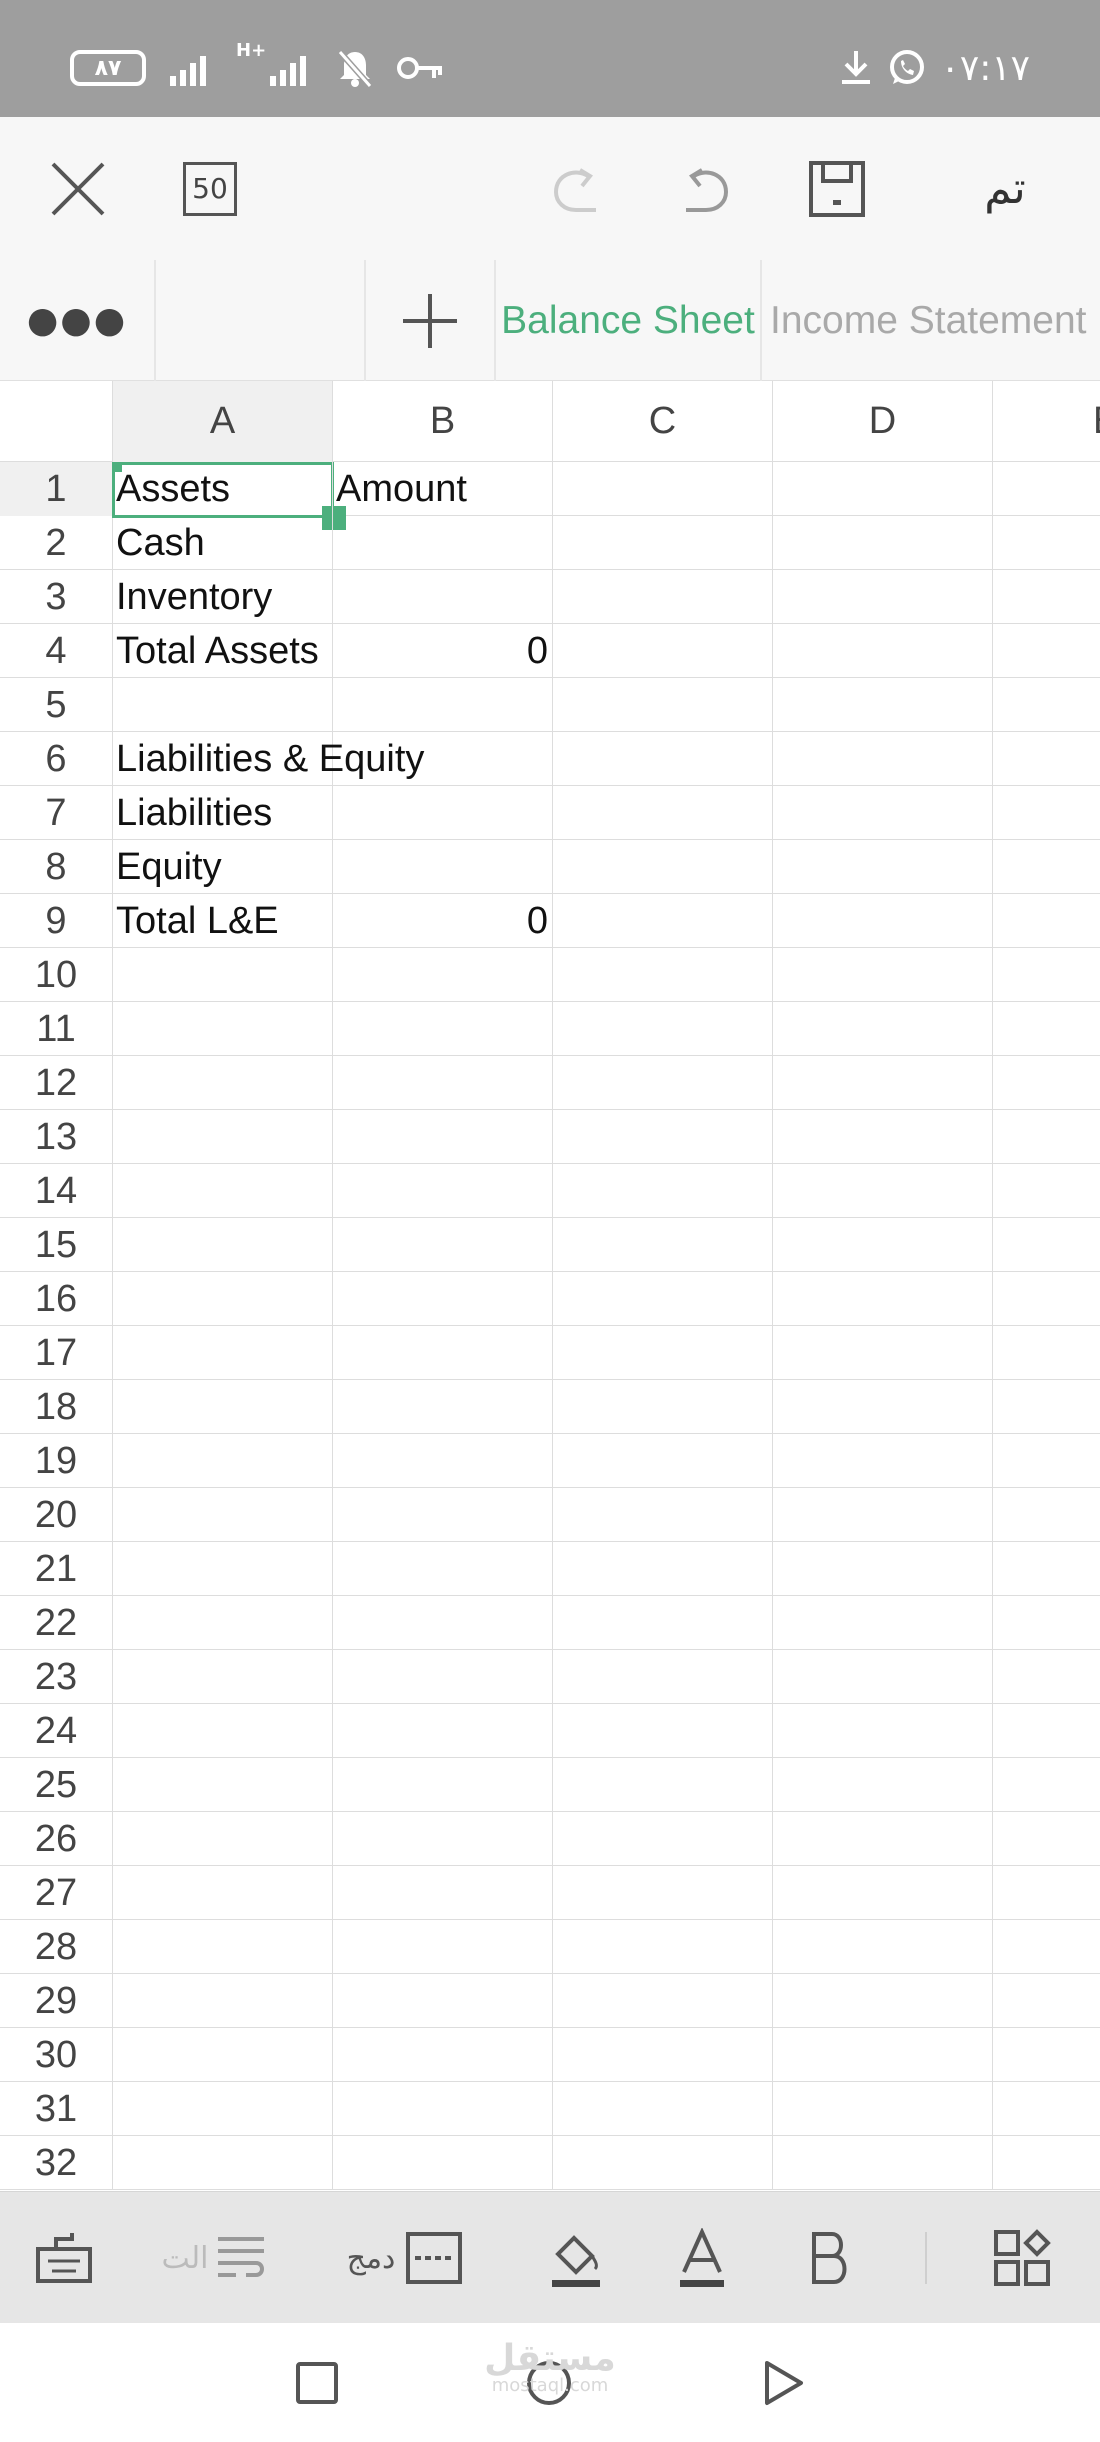  I want to click on cell-a: Total Assets, so click(223, 651).